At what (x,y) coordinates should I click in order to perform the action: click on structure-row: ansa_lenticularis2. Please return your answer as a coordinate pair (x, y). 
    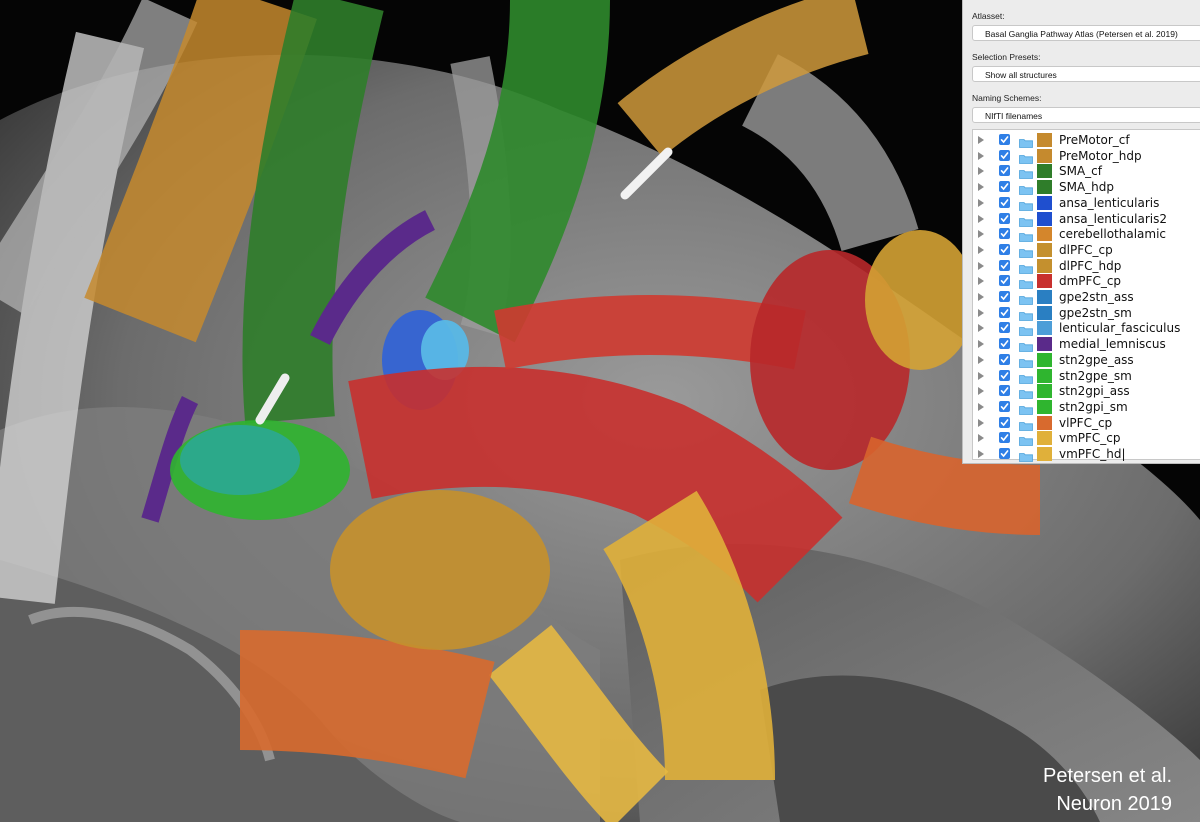
    Looking at the image, I should click on (1086, 219).